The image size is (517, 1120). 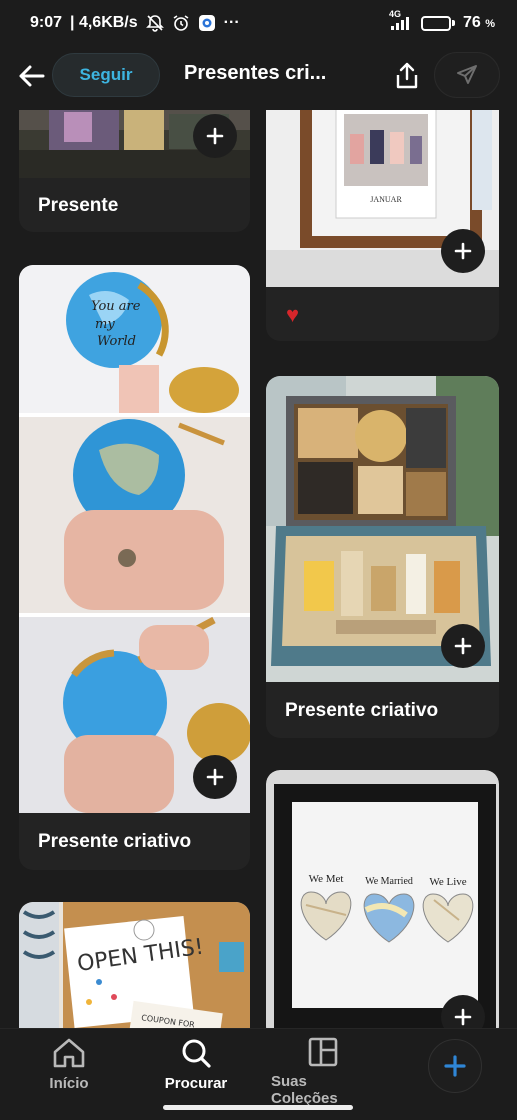 I want to click on svg-text: World, so click(x=116, y=341).